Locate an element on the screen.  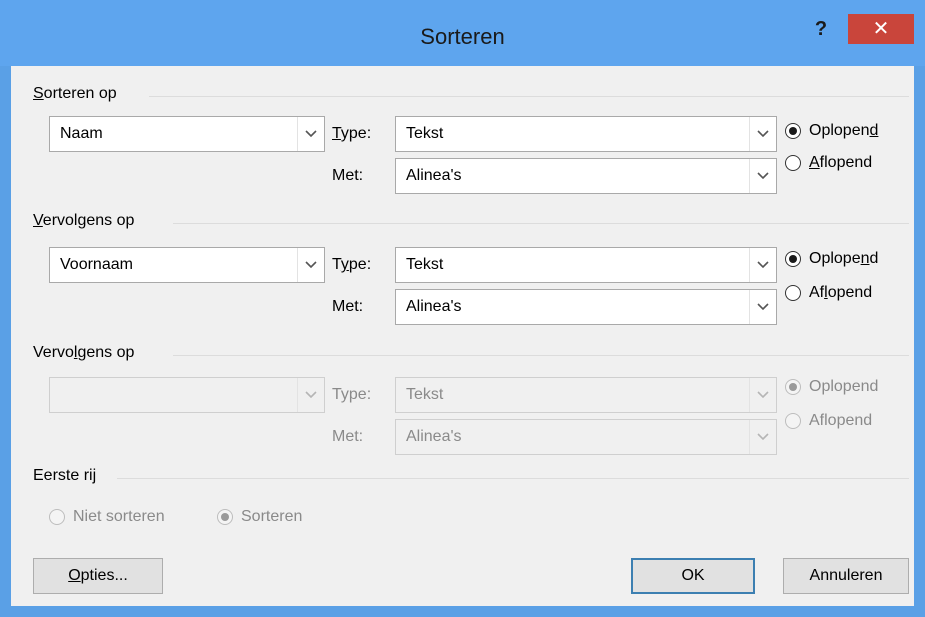
sort-by-ascending-radio: Oplopend is located at coordinates (831, 131).